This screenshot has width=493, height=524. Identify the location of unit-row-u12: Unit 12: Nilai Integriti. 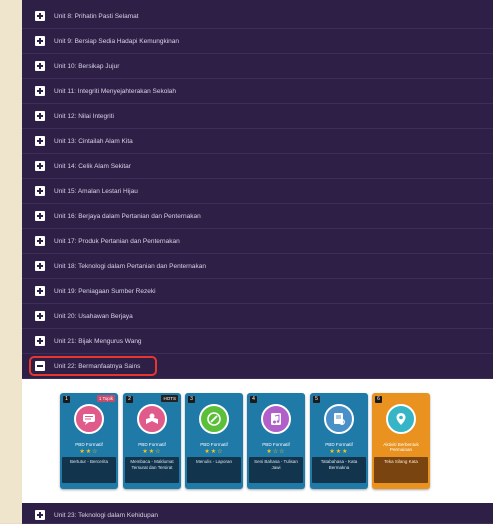
(257, 116).